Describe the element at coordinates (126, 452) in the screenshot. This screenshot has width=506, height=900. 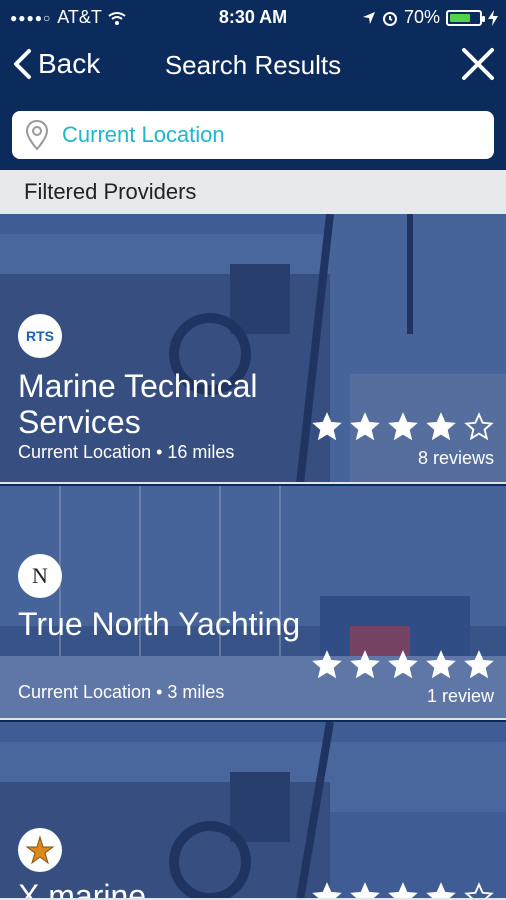
I see `provider-location-distance: Current Location • 16 miles` at that location.